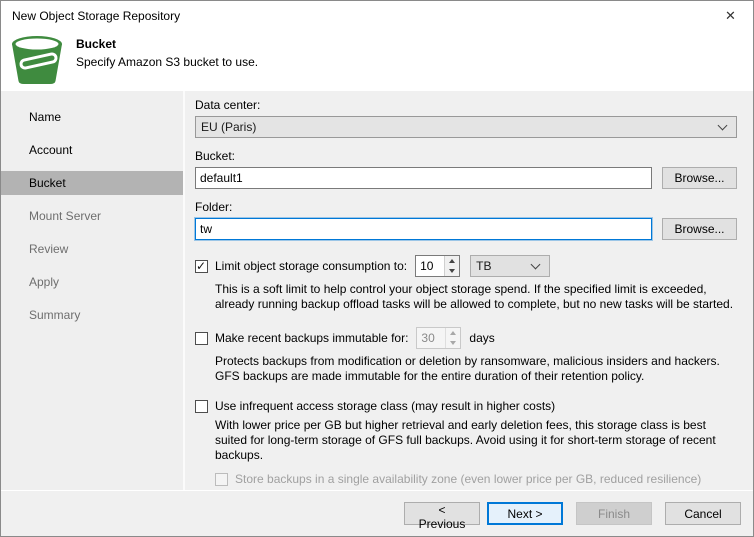 Image resolution: width=754 pixels, height=537 pixels. What do you see at coordinates (510, 266) in the screenshot?
I see `limit-unit-select: TB` at bounding box center [510, 266].